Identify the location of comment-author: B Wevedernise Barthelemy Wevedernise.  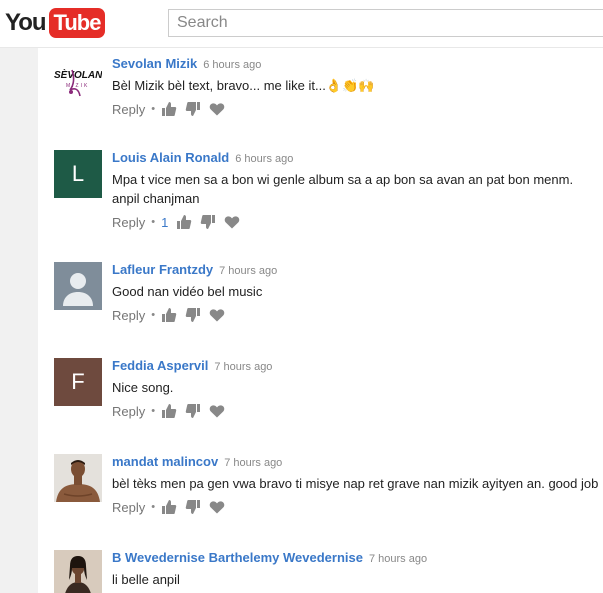
(237, 557).